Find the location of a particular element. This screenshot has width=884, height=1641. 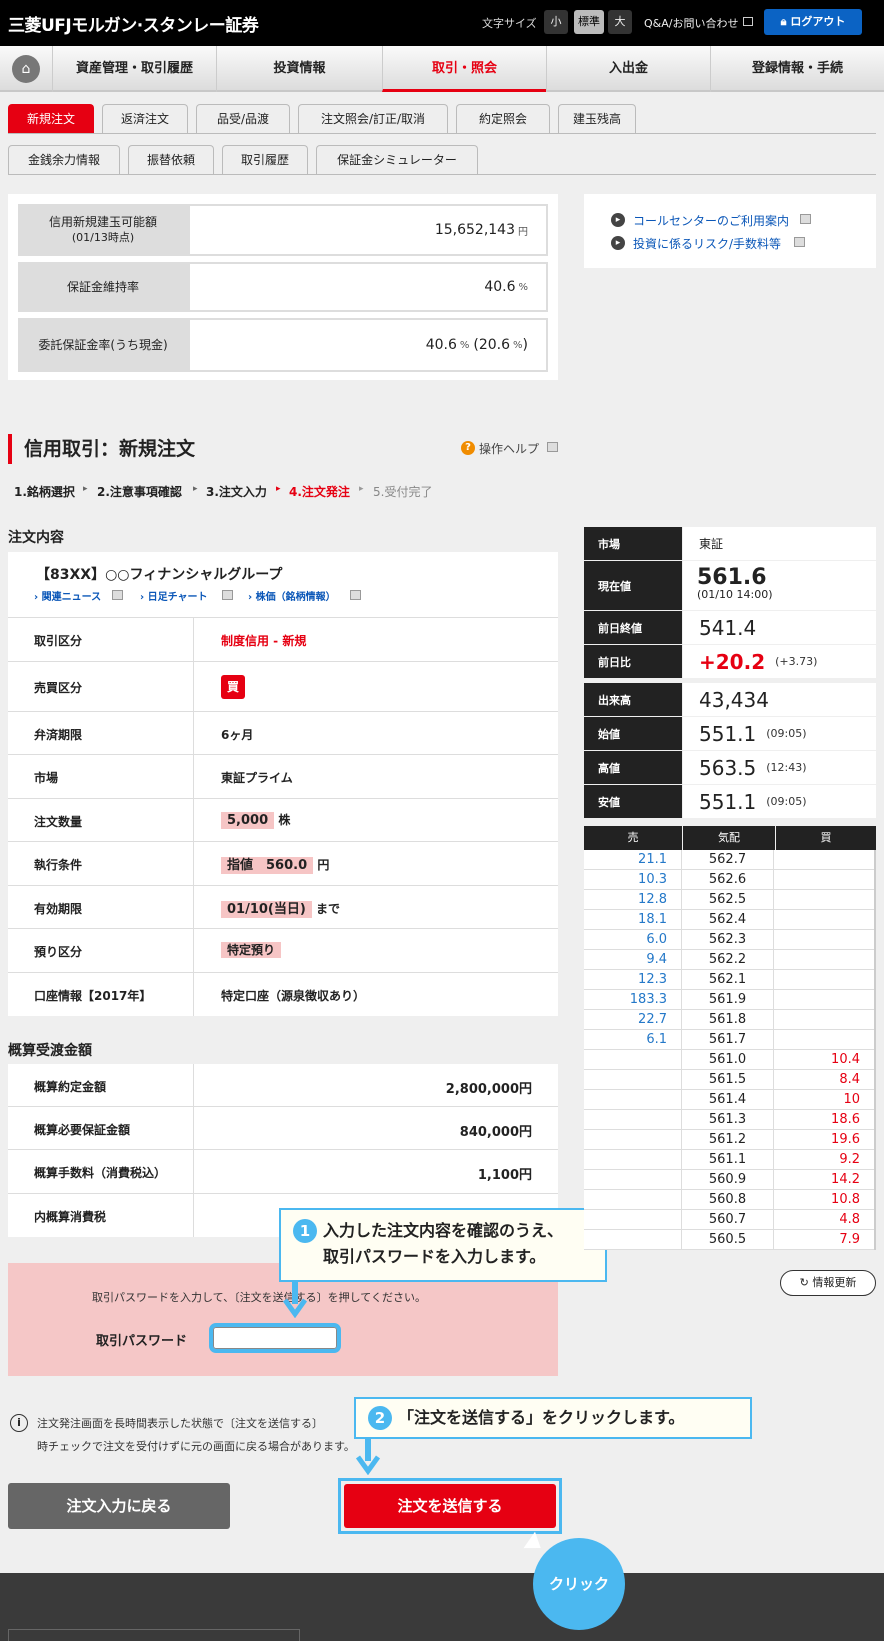

font-size-standard-button: 標準 is located at coordinates (589, 22).